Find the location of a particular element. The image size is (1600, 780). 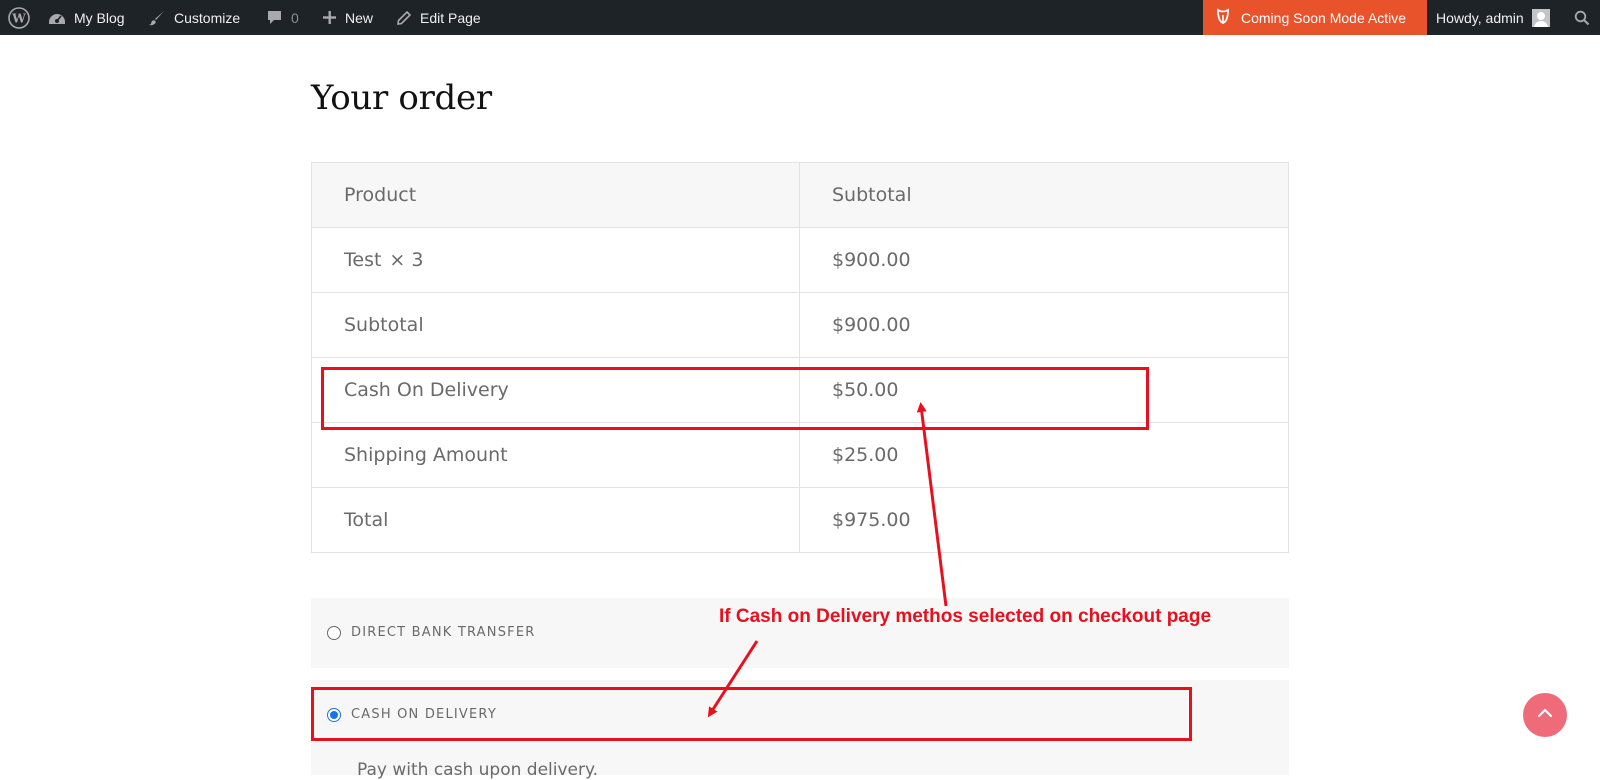

chevron-up-icon is located at coordinates (1545, 715).